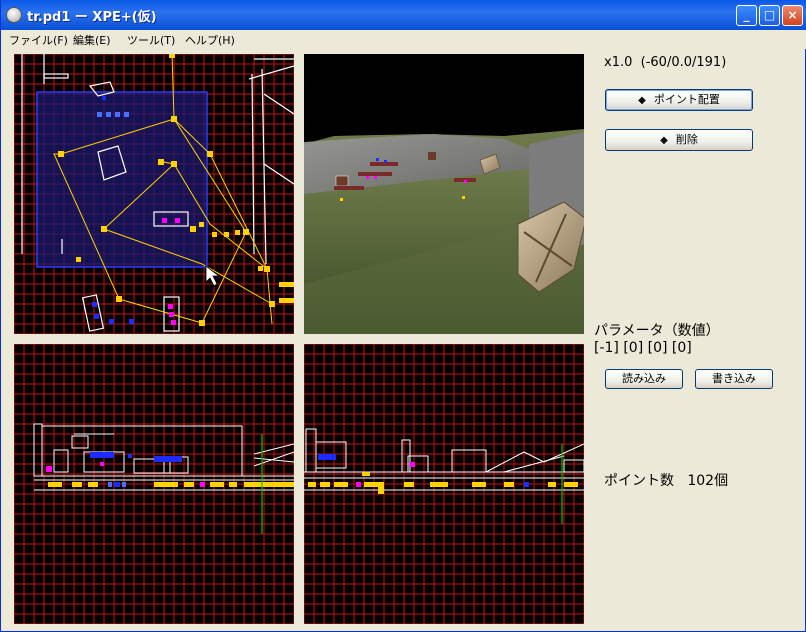 Image resolution: width=806 pixels, height=632 pixels. Describe the element at coordinates (708, 481) in the screenshot. I see `point-count-value: 102個` at that location.